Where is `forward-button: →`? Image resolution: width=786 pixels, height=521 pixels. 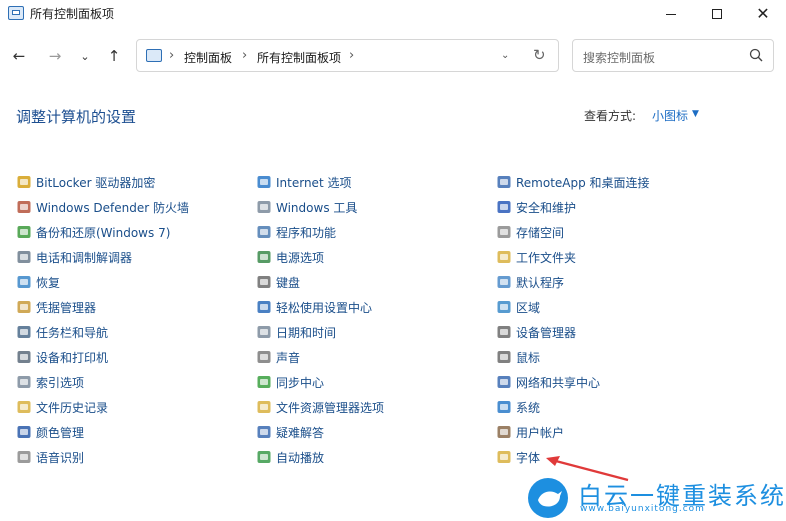
forward-button: → is located at coordinates (55, 56).